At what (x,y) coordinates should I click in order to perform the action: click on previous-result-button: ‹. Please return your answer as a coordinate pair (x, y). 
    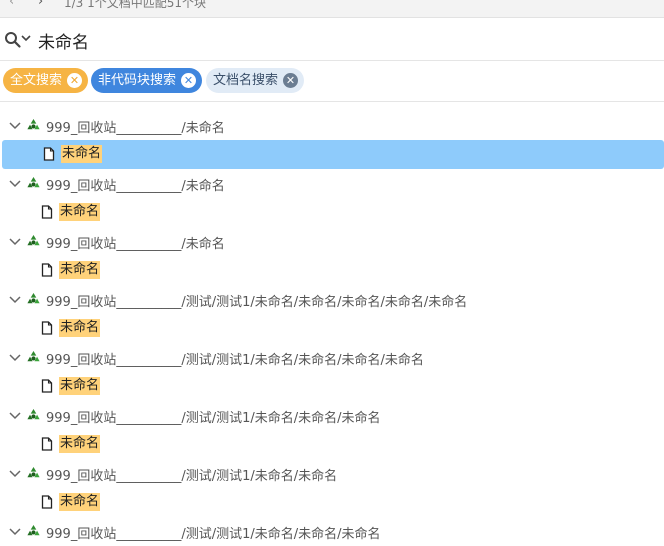
    Looking at the image, I should click on (11, 4).